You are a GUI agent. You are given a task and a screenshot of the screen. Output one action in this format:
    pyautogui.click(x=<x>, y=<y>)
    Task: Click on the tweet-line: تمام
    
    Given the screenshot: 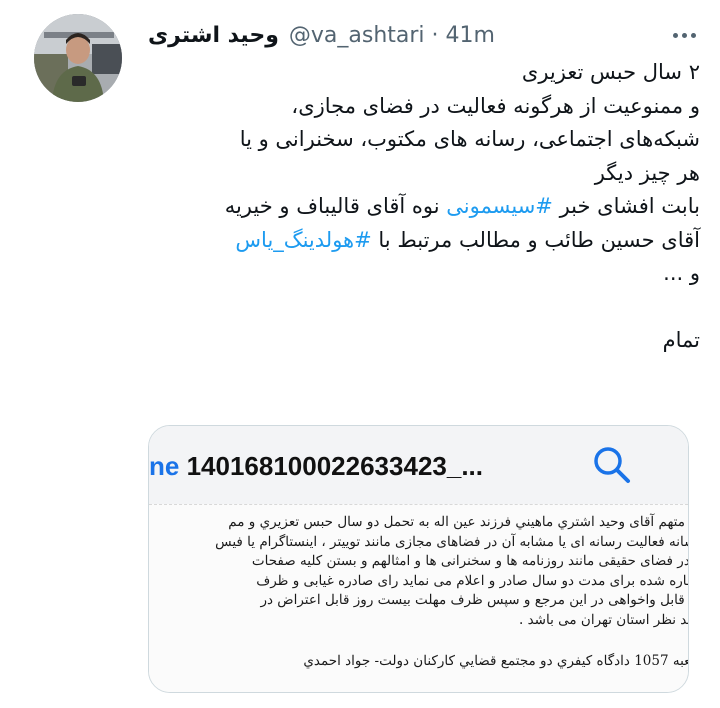 What is the action you would take?
    pyautogui.click(x=424, y=341)
    